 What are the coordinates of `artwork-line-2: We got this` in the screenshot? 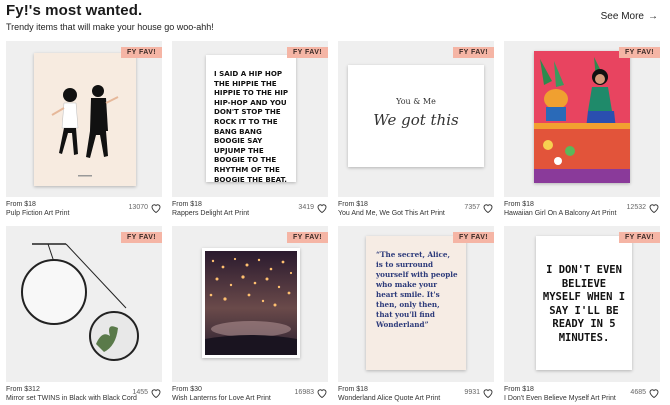 It's located at (416, 120).